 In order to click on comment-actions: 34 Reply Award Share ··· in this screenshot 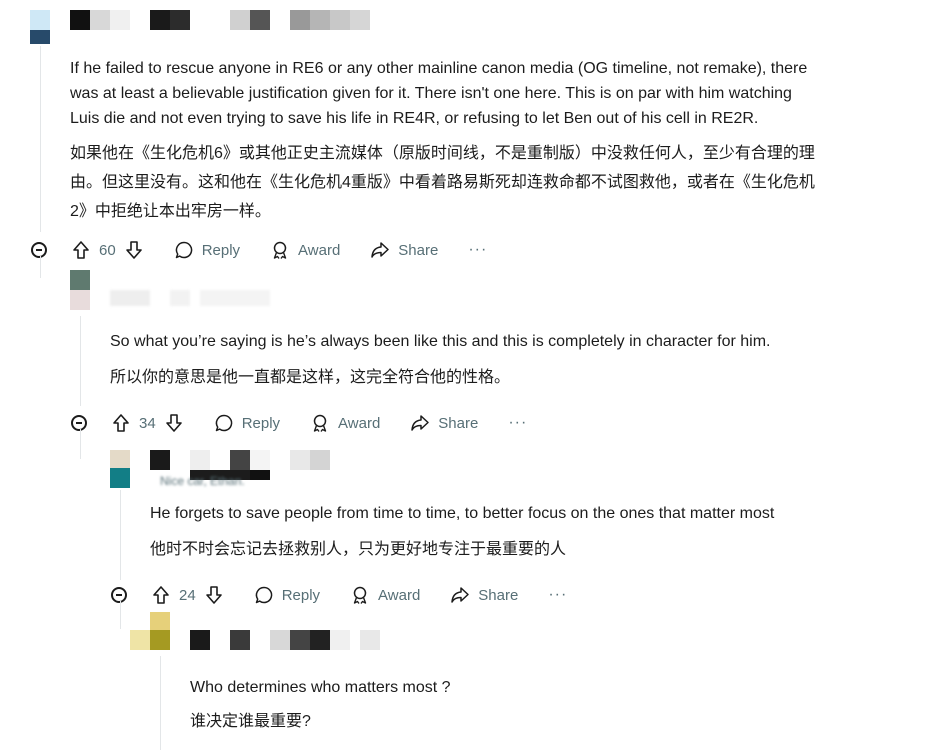, I will do `click(299, 423)`.